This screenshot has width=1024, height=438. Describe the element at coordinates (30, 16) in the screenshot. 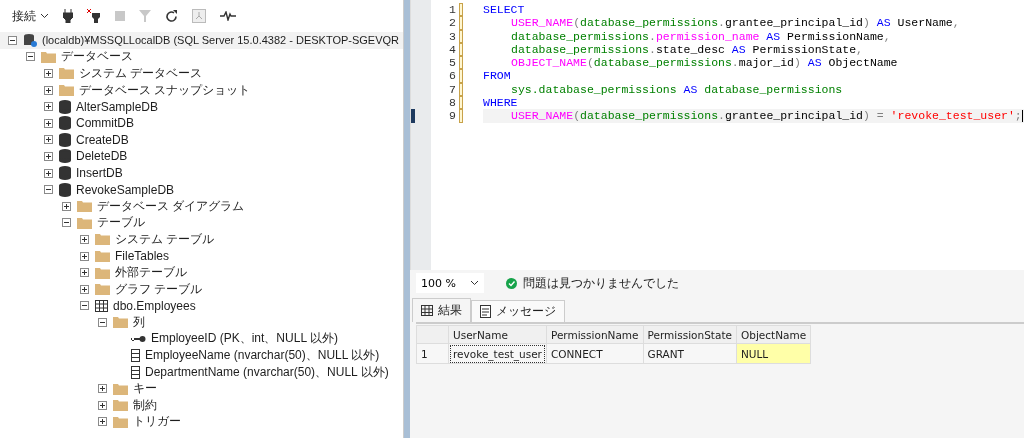

I see `connect-dropdown: 接続` at that location.